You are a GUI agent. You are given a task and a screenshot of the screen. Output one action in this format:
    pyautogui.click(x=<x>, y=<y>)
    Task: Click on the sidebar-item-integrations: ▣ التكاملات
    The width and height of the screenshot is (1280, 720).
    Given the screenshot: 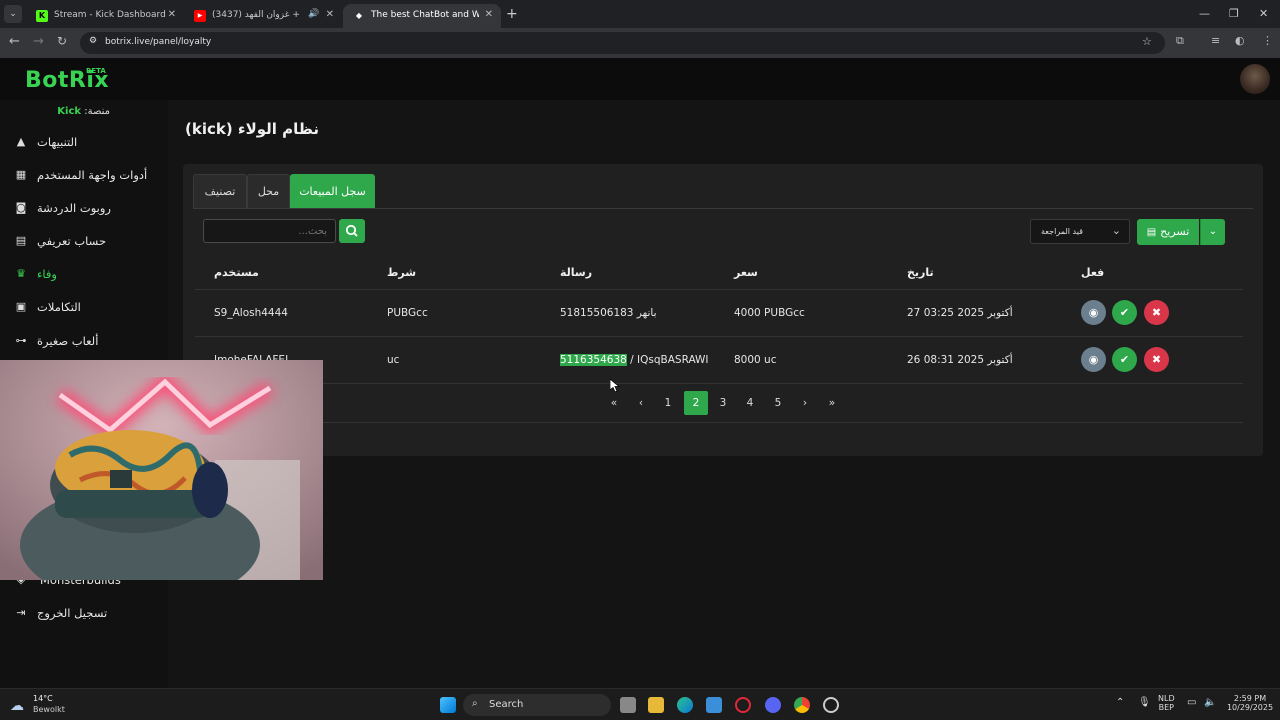 What is the action you would take?
    pyautogui.click(x=84, y=308)
    